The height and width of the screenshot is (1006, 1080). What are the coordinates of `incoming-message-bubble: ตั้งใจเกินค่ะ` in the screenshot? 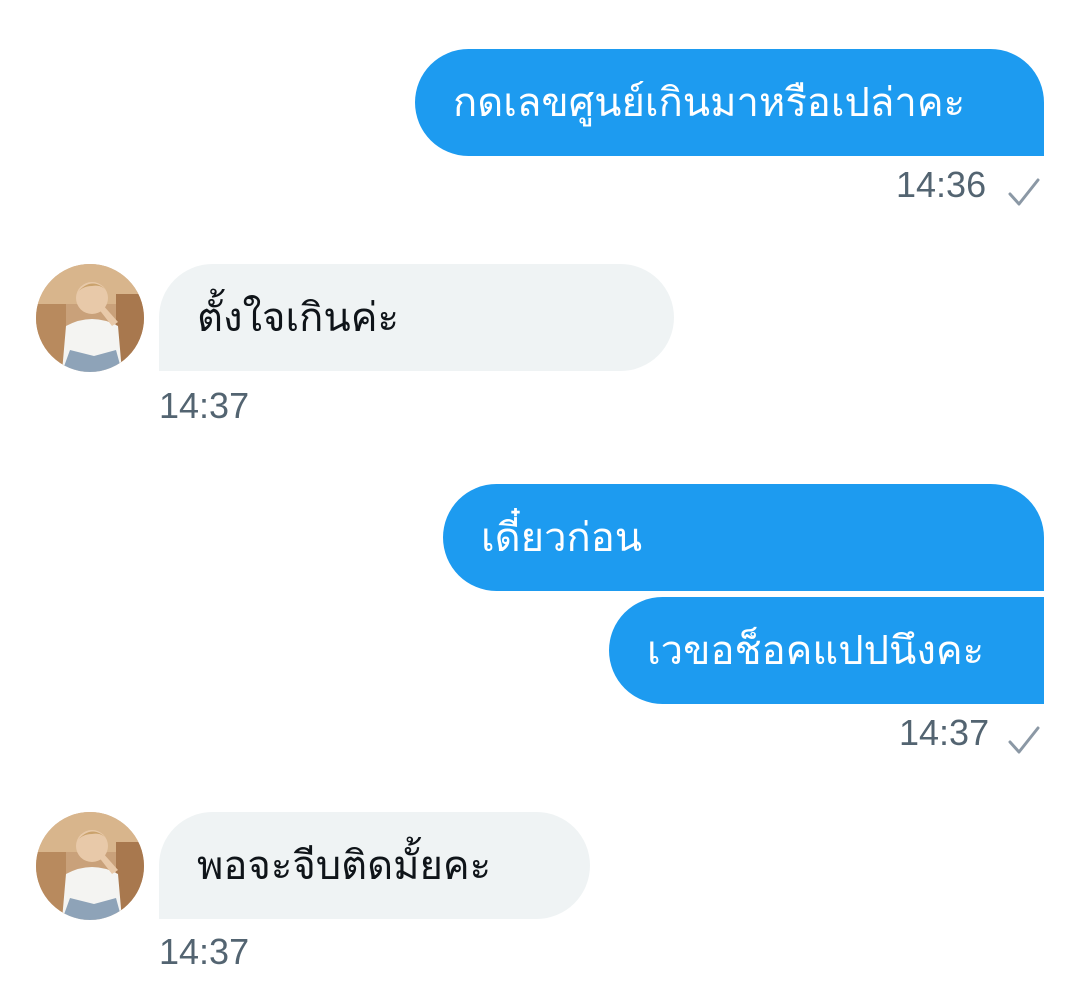 It's located at (416, 317).